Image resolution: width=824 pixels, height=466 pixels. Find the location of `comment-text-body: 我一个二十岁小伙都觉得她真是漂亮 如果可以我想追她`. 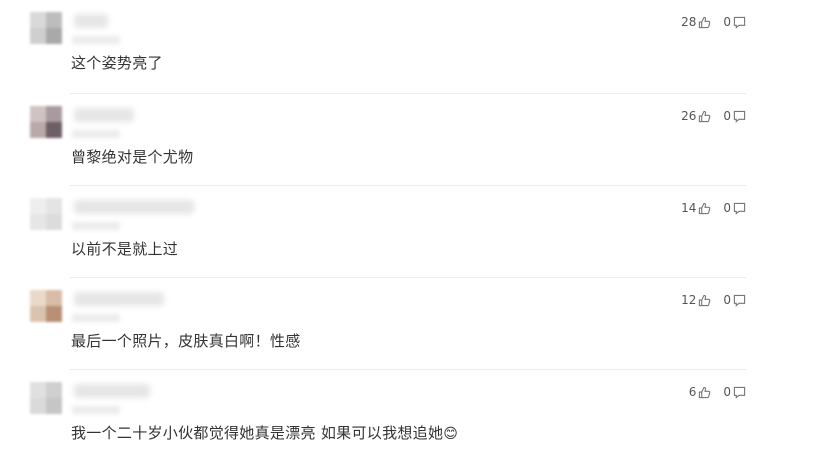

comment-text-body: 我一个二十岁小伙都觉得她真是漂亮 如果可以我想追她 is located at coordinates (257, 433).